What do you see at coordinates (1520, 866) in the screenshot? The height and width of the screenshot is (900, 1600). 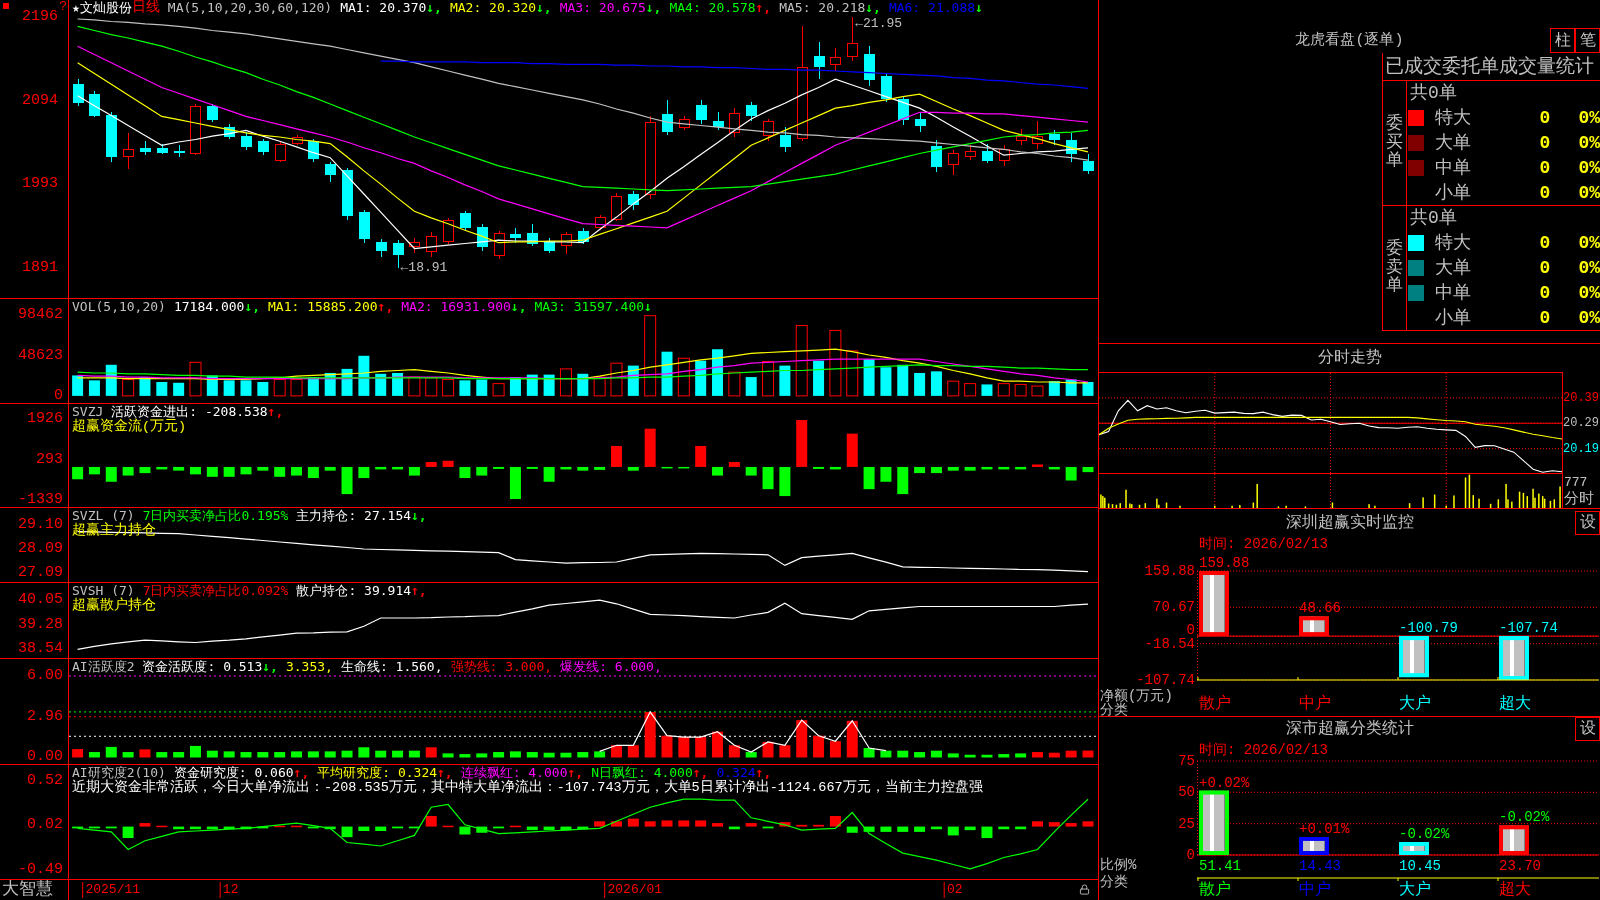 I see `value-label: 23.70` at bounding box center [1520, 866].